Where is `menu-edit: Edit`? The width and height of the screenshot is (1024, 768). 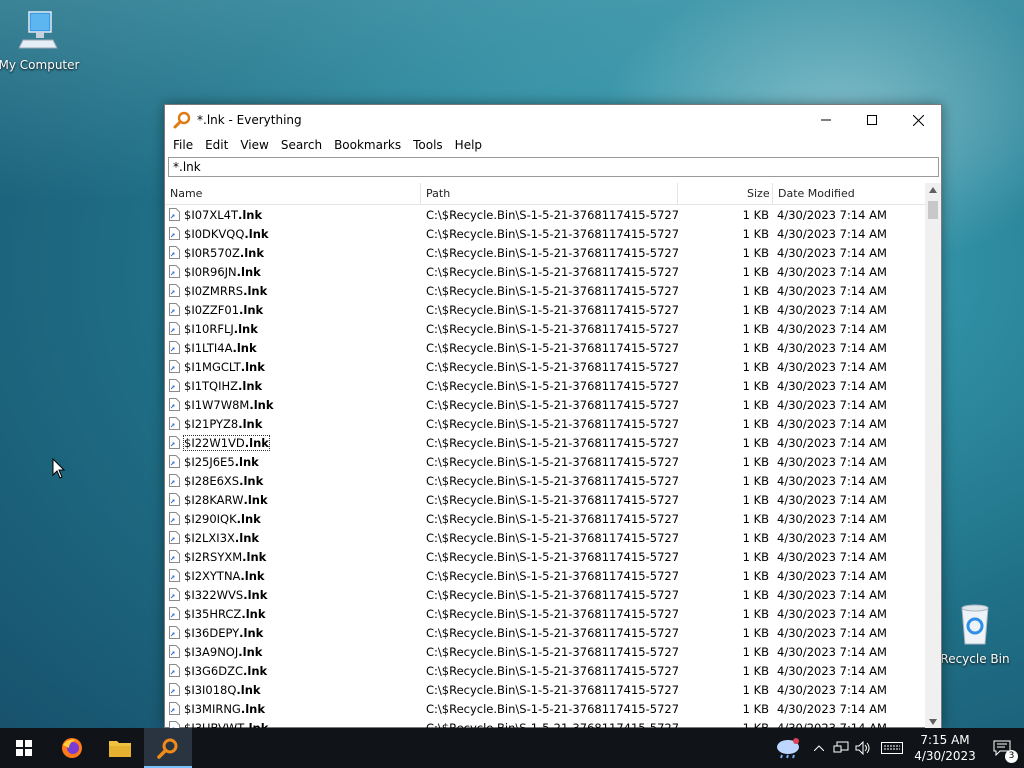 menu-edit: Edit is located at coordinates (216, 145).